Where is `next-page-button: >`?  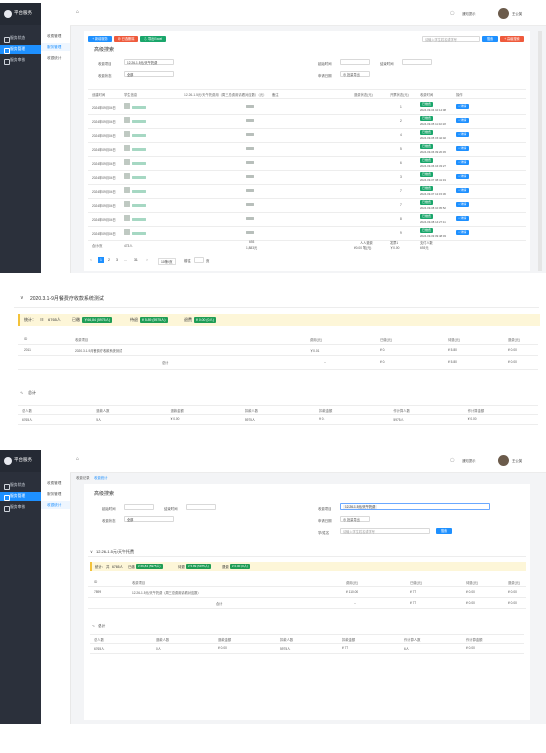
next-page-button: > is located at coordinates (147, 260).